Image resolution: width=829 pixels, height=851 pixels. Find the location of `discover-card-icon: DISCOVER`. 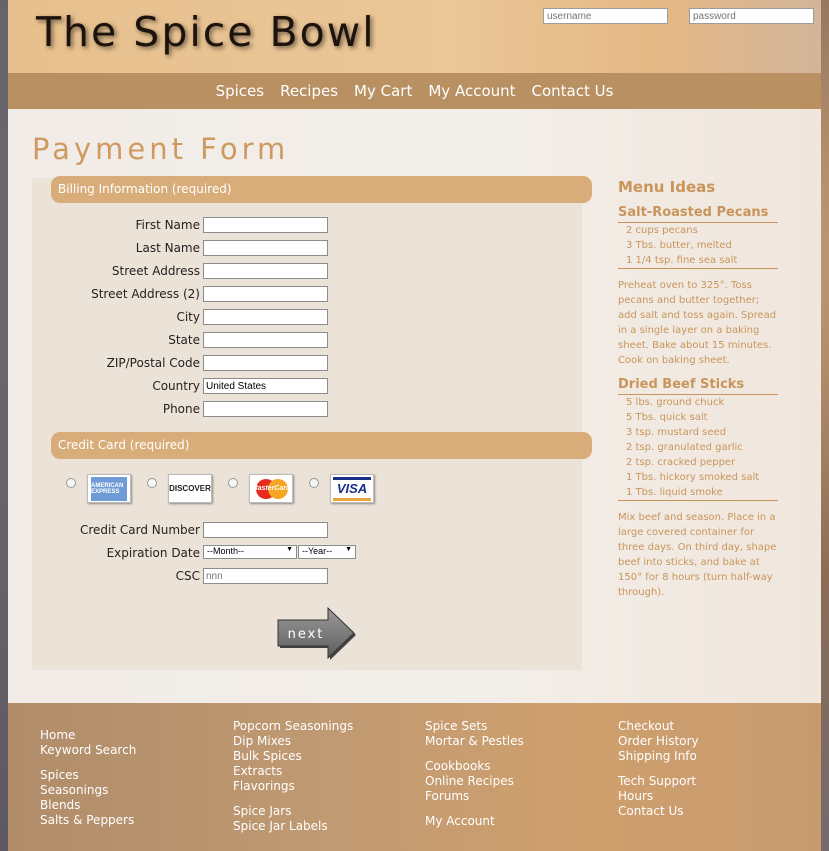

discover-card-icon: DISCOVER is located at coordinates (190, 488).